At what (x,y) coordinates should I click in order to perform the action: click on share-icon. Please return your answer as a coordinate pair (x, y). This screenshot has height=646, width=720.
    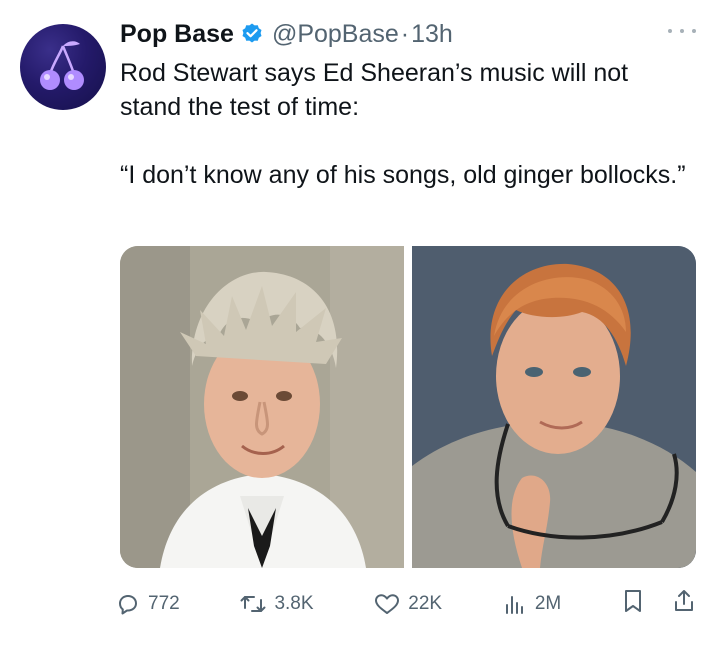
    Looking at the image, I should click on (684, 604).